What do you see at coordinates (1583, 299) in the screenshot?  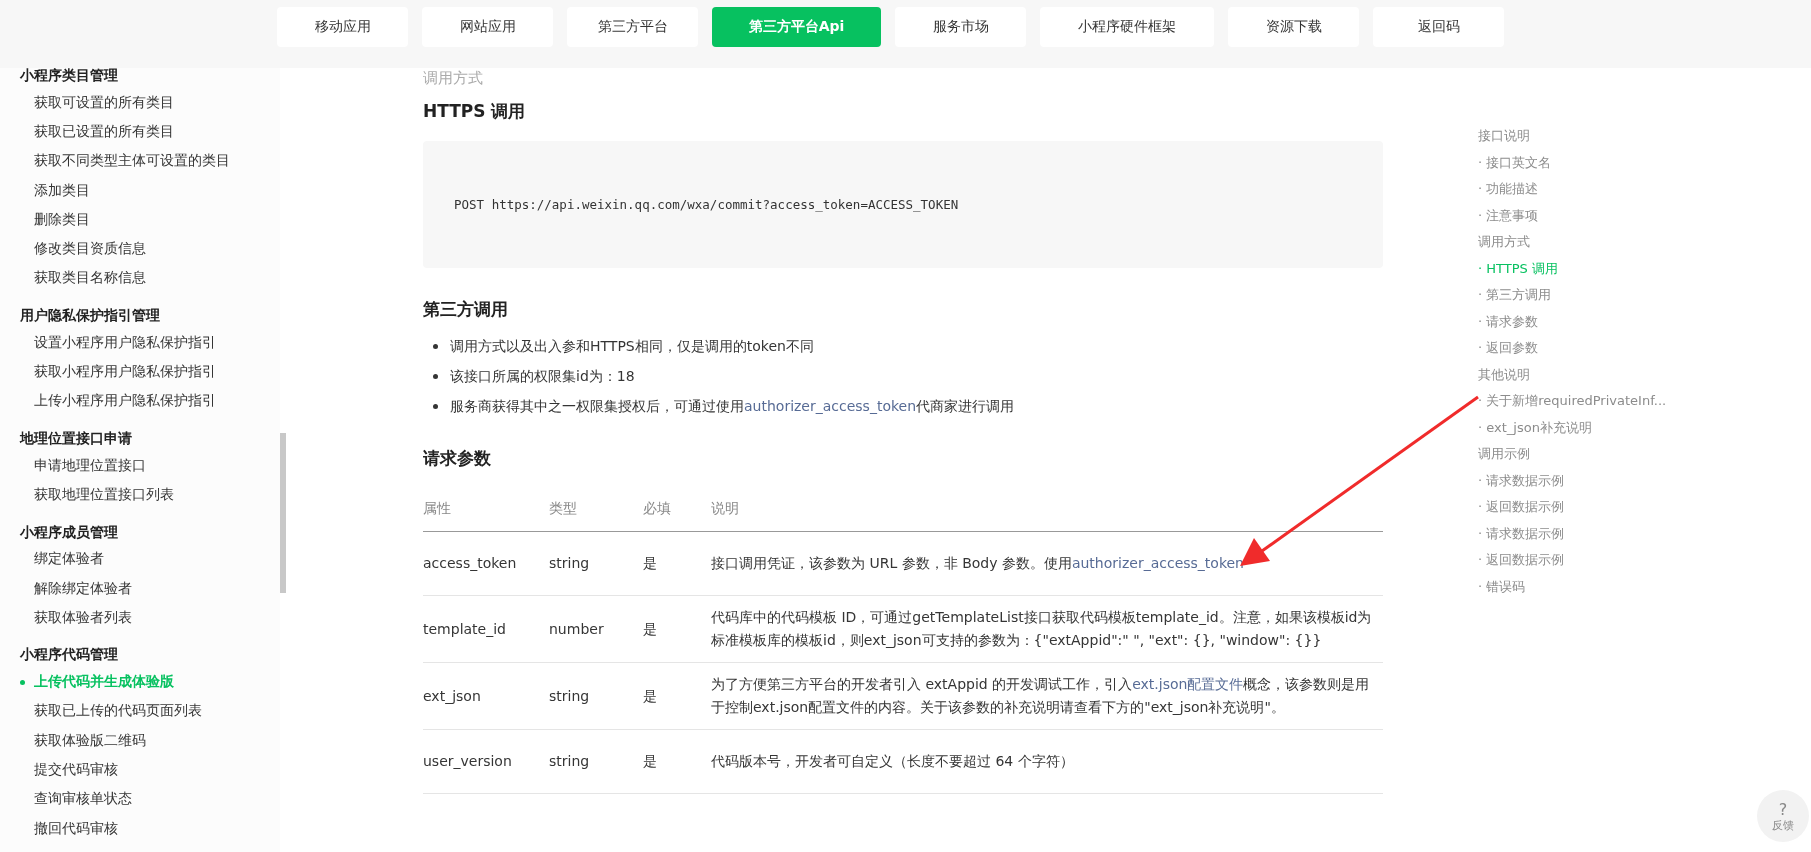 I see `toc-link: · 第三方调用` at bounding box center [1583, 299].